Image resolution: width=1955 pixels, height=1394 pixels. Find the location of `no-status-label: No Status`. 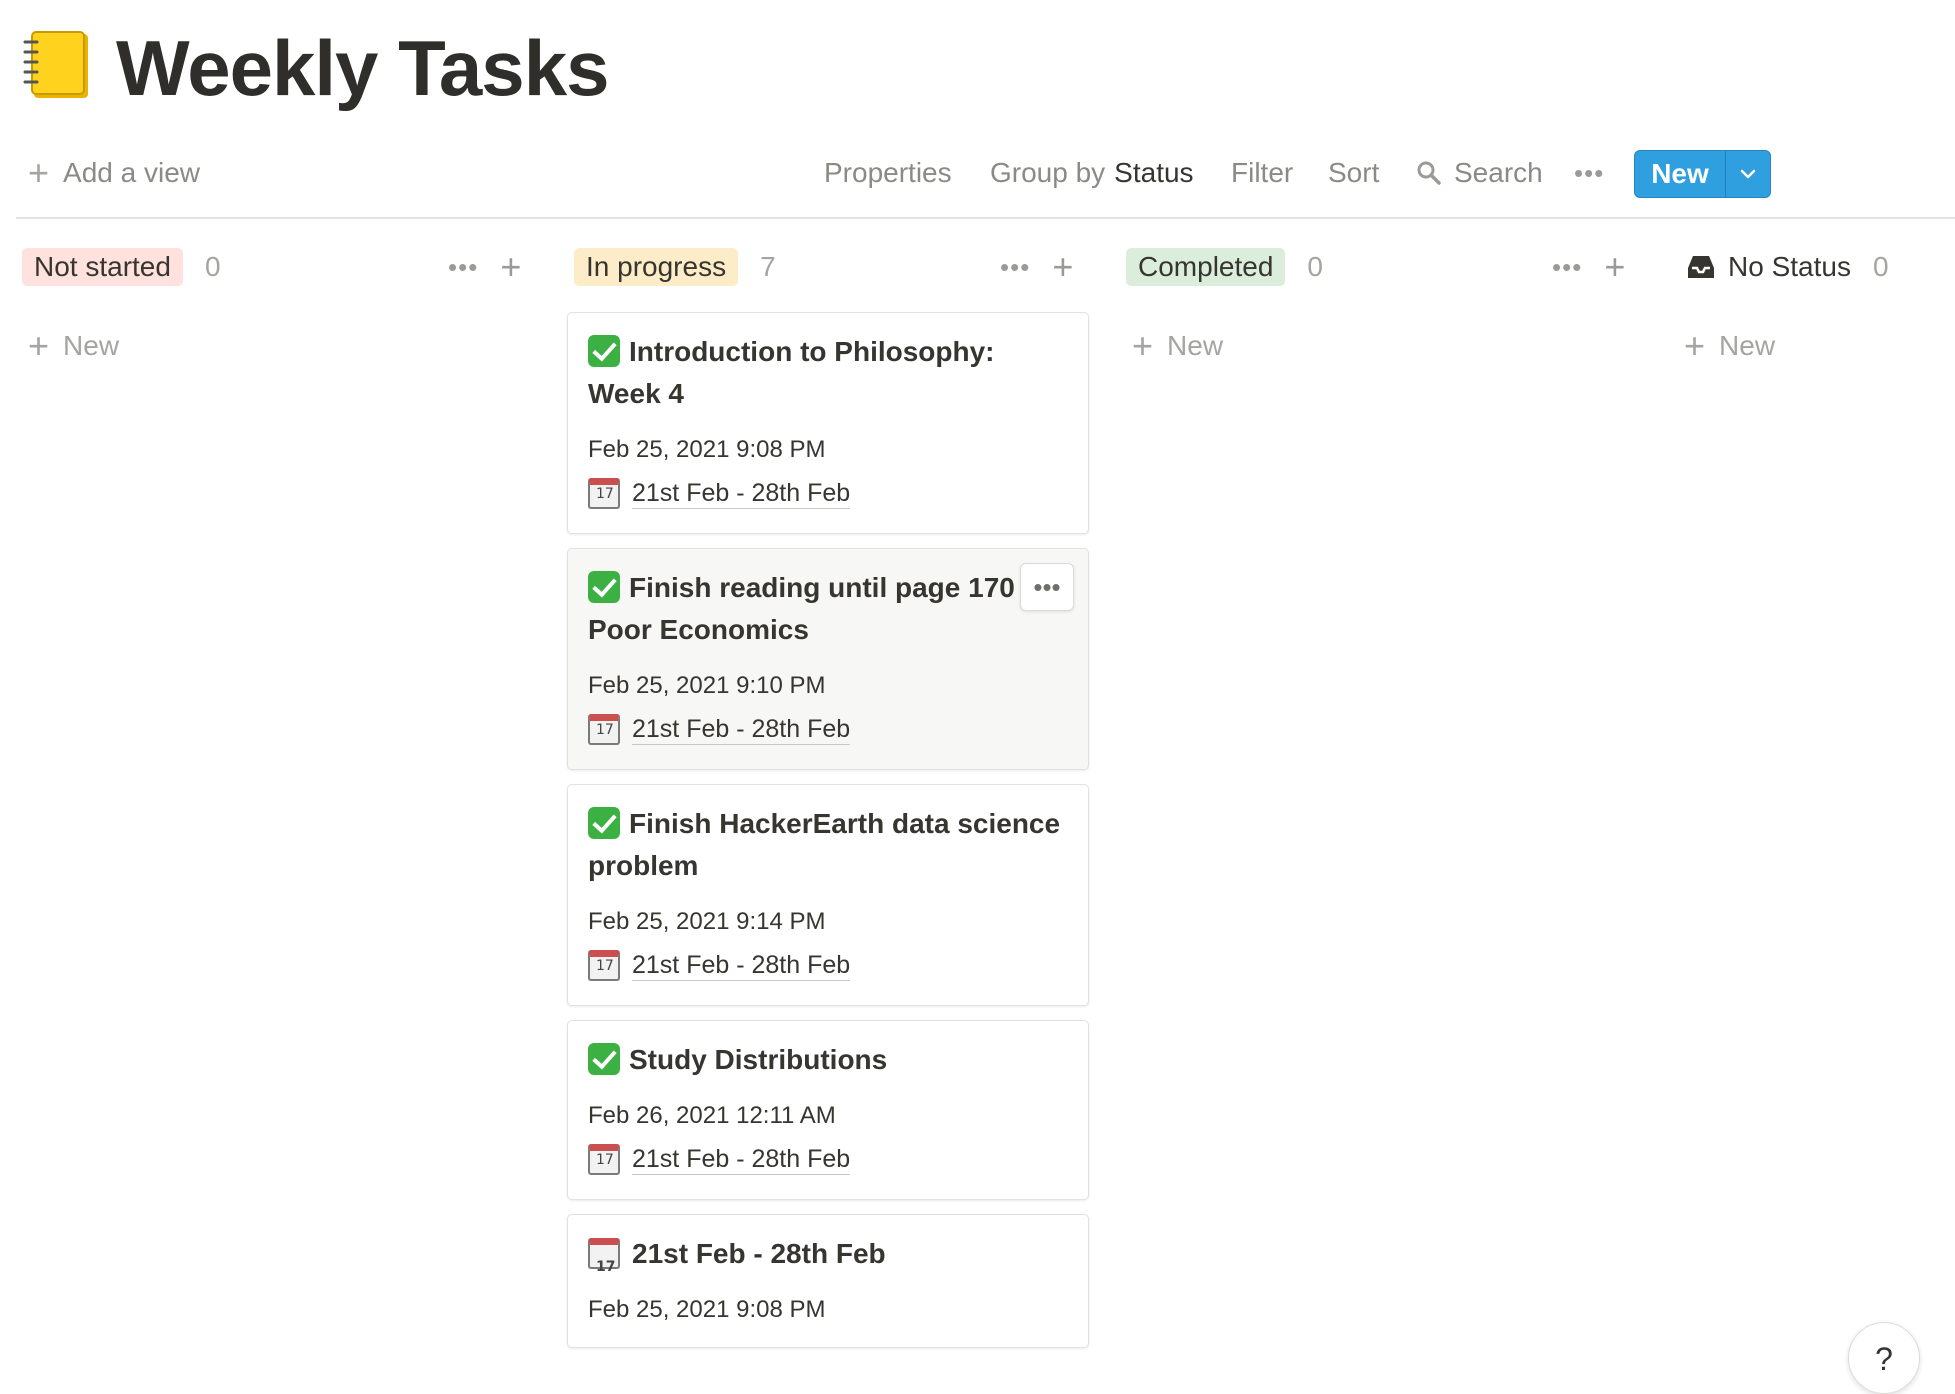

no-status-label: No Status is located at coordinates (1789, 266).